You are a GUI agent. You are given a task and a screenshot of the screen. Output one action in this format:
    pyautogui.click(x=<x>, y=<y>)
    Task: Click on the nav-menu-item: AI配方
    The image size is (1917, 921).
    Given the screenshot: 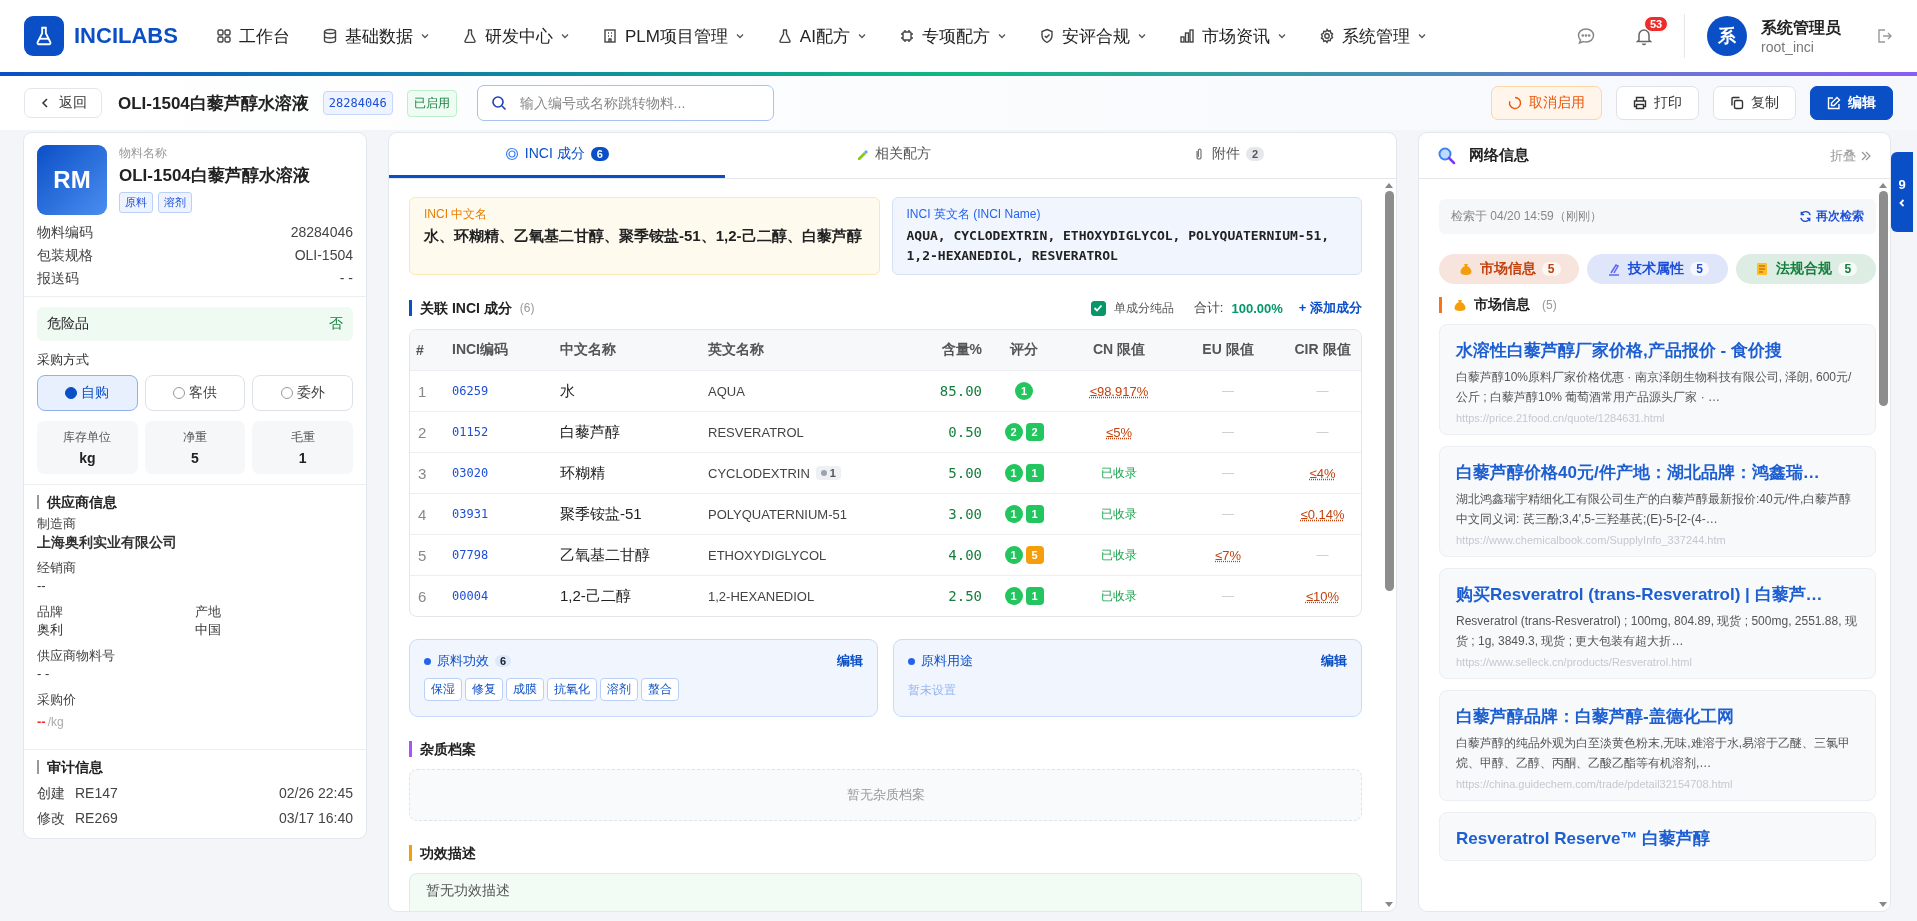 What is the action you would take?
    pyautogui.click(x=821, y=36)
    